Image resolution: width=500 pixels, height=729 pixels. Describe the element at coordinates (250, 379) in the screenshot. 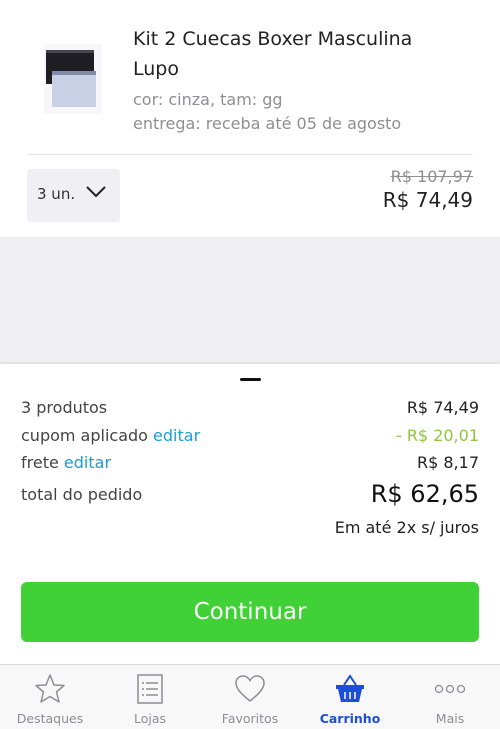

I see `drag-handle` at that location.